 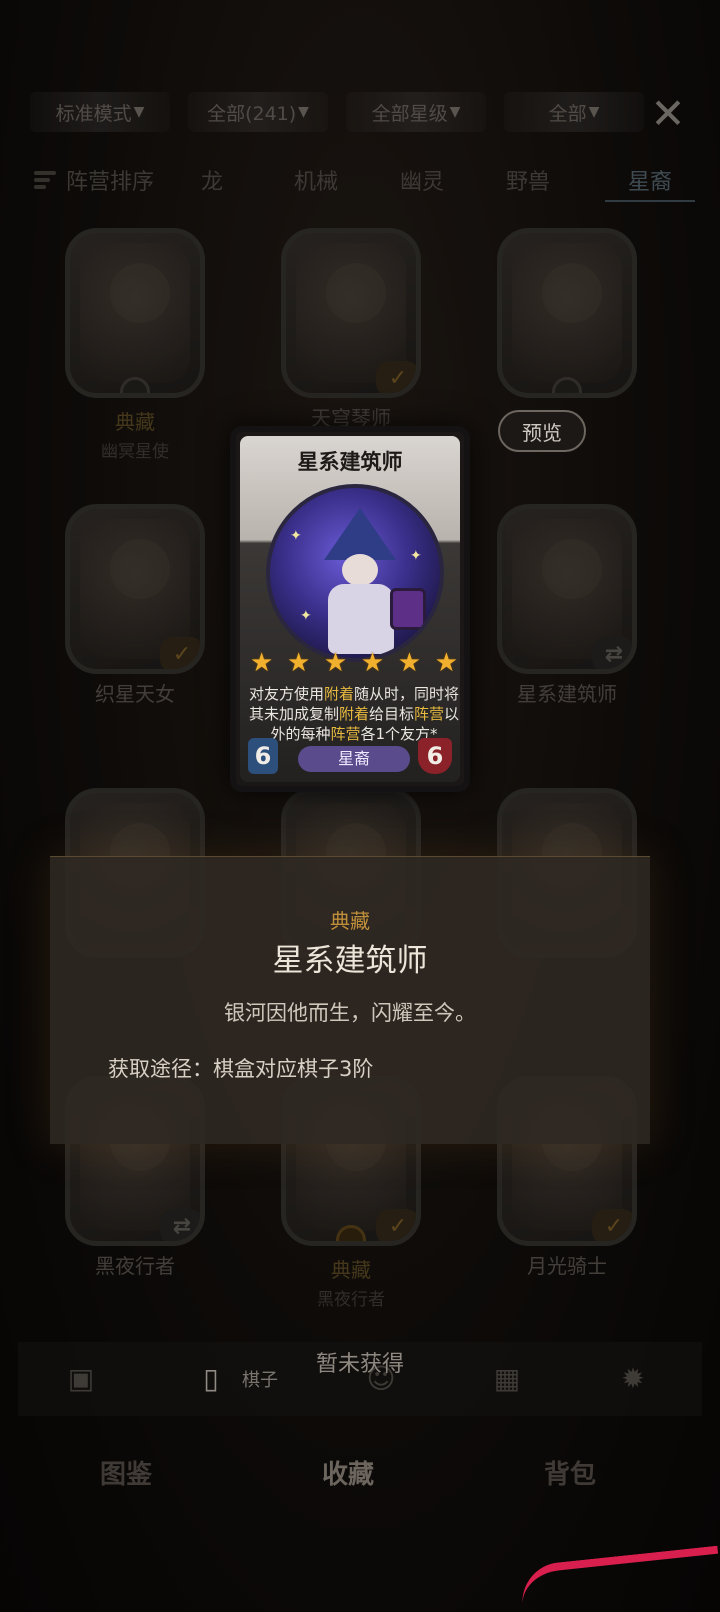 I want to click on card-faction: 星裔, so click(x=354, y=759).